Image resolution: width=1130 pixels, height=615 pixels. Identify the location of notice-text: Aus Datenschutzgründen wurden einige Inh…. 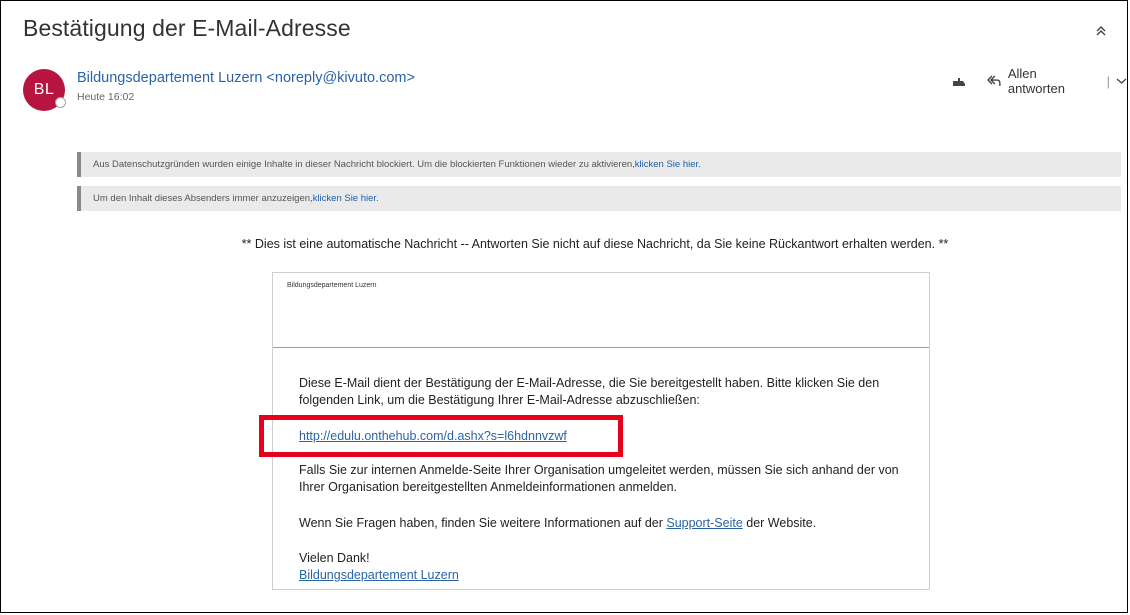
(364, 164).